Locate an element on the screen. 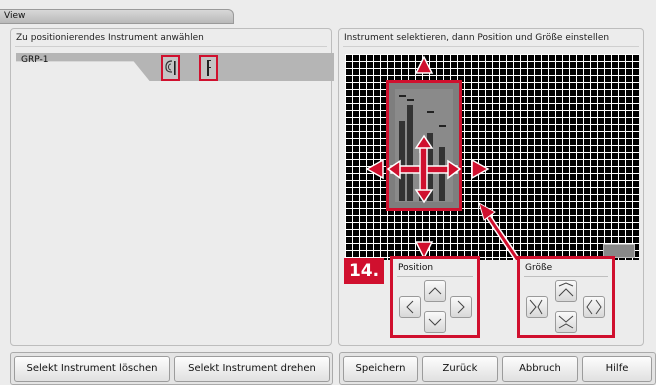 This screenshot has width=656, height=385. gauge-instrument-icon is located at coordinates (170, 68).